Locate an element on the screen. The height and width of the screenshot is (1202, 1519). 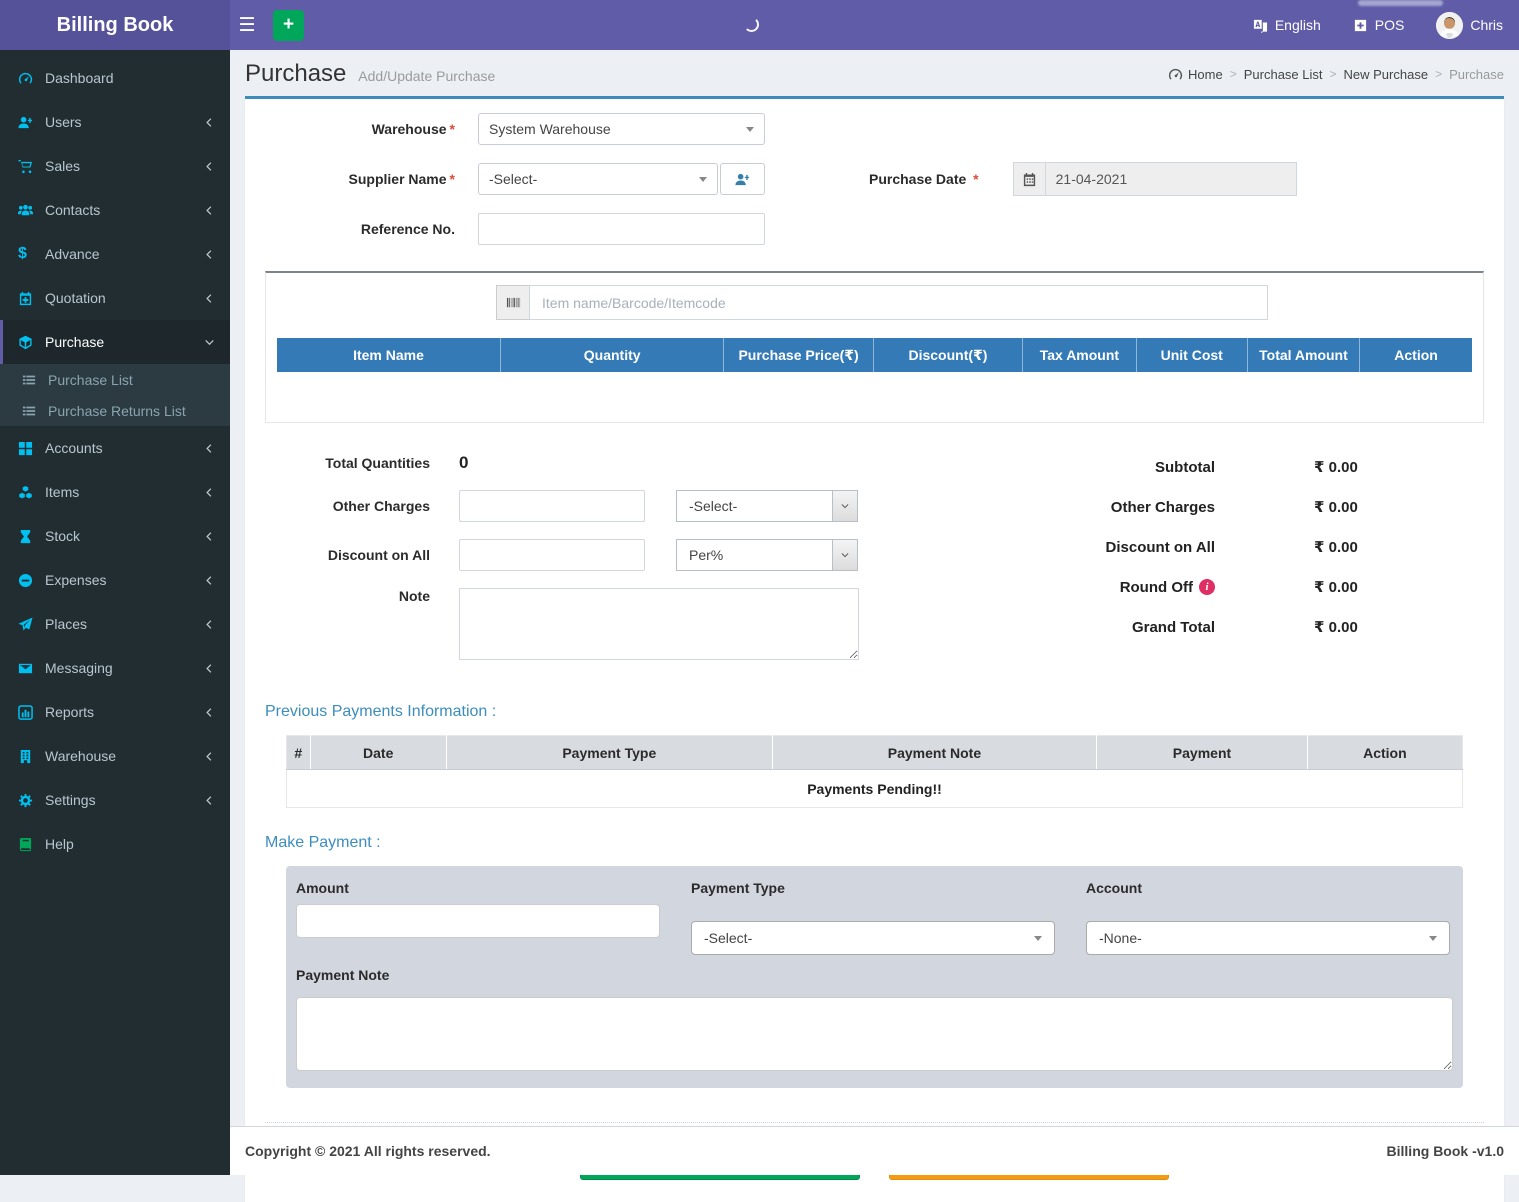
sidebar-item-warehouse: Warehouse is located at coordinates (115, 756).